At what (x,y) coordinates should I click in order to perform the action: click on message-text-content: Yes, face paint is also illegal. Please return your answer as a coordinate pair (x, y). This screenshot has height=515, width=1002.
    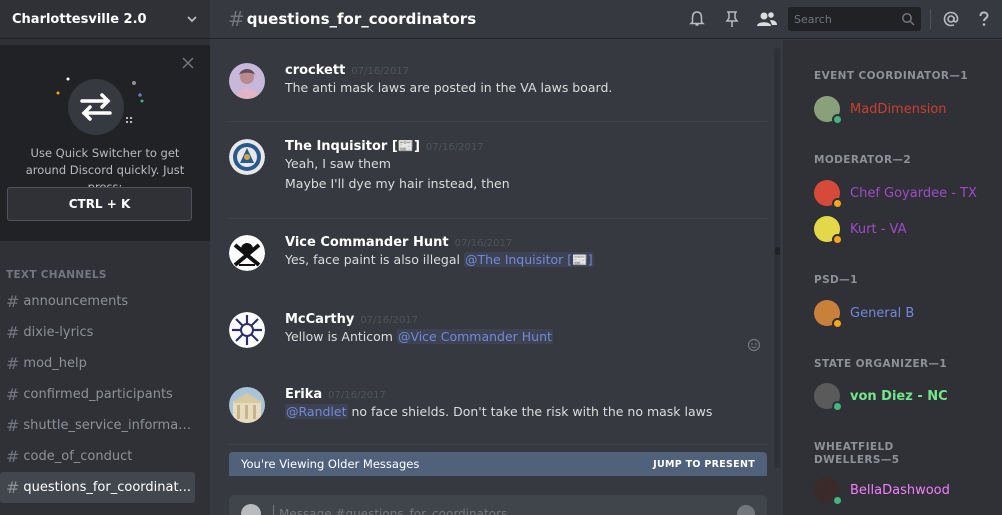
    Looking at the image, I should click on (374, 259).